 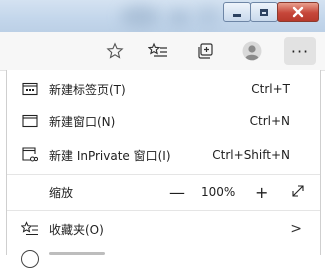 What do you see at coordinates (87, 89) in the screenshot?
I see `menu-item-label: 新建标签页(T)` at bounding box center [87, 89].